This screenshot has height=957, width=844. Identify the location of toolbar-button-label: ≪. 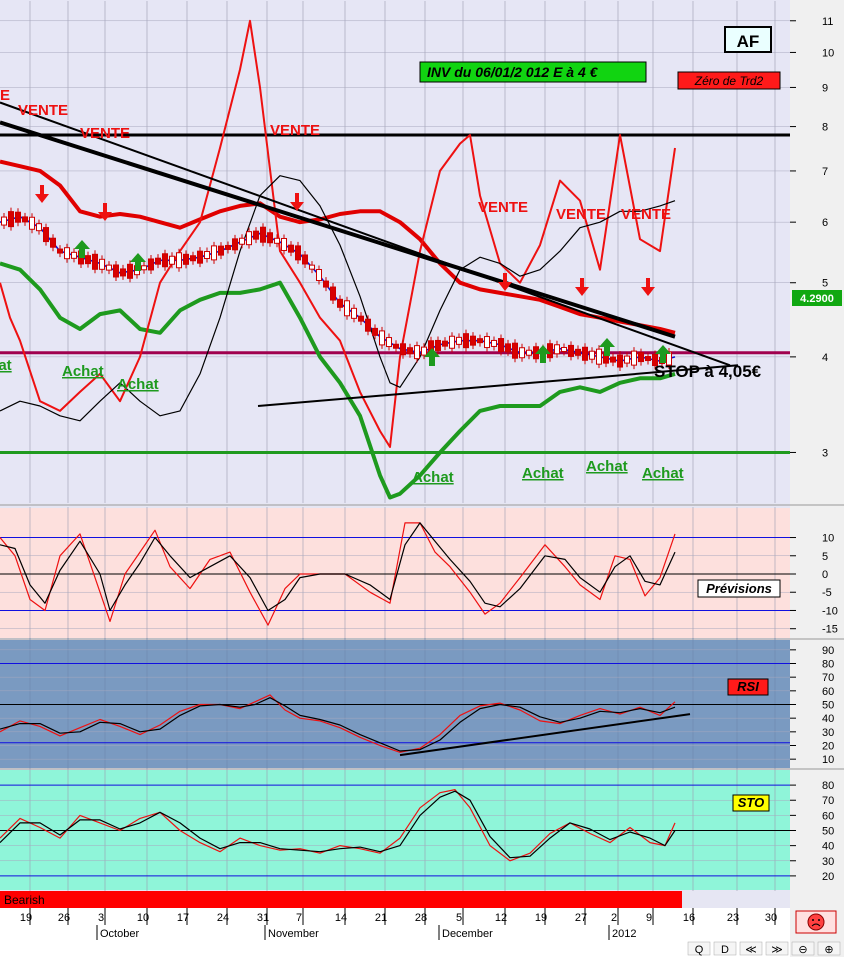
(751, 950).